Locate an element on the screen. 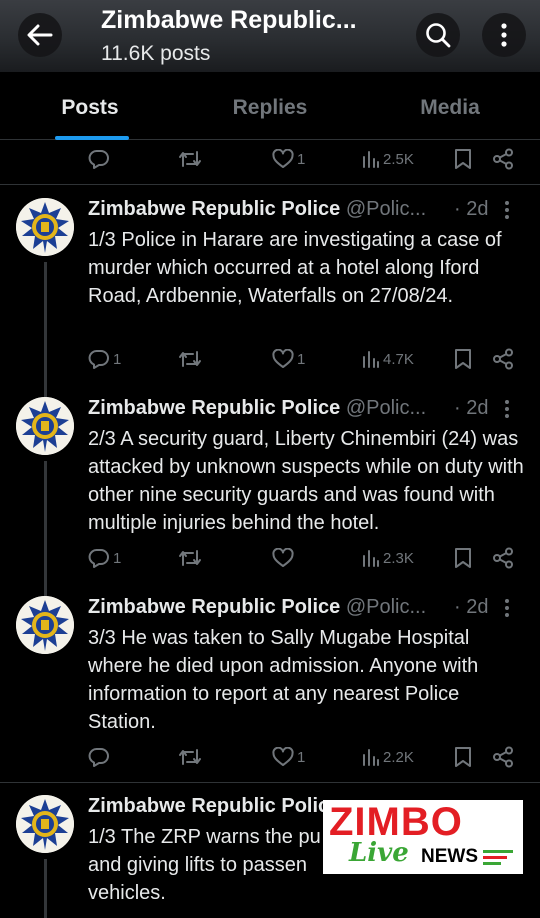 The width and height of the screenshot is (540, 918). views-count: 4.7K is located at coordinates (398, 359).